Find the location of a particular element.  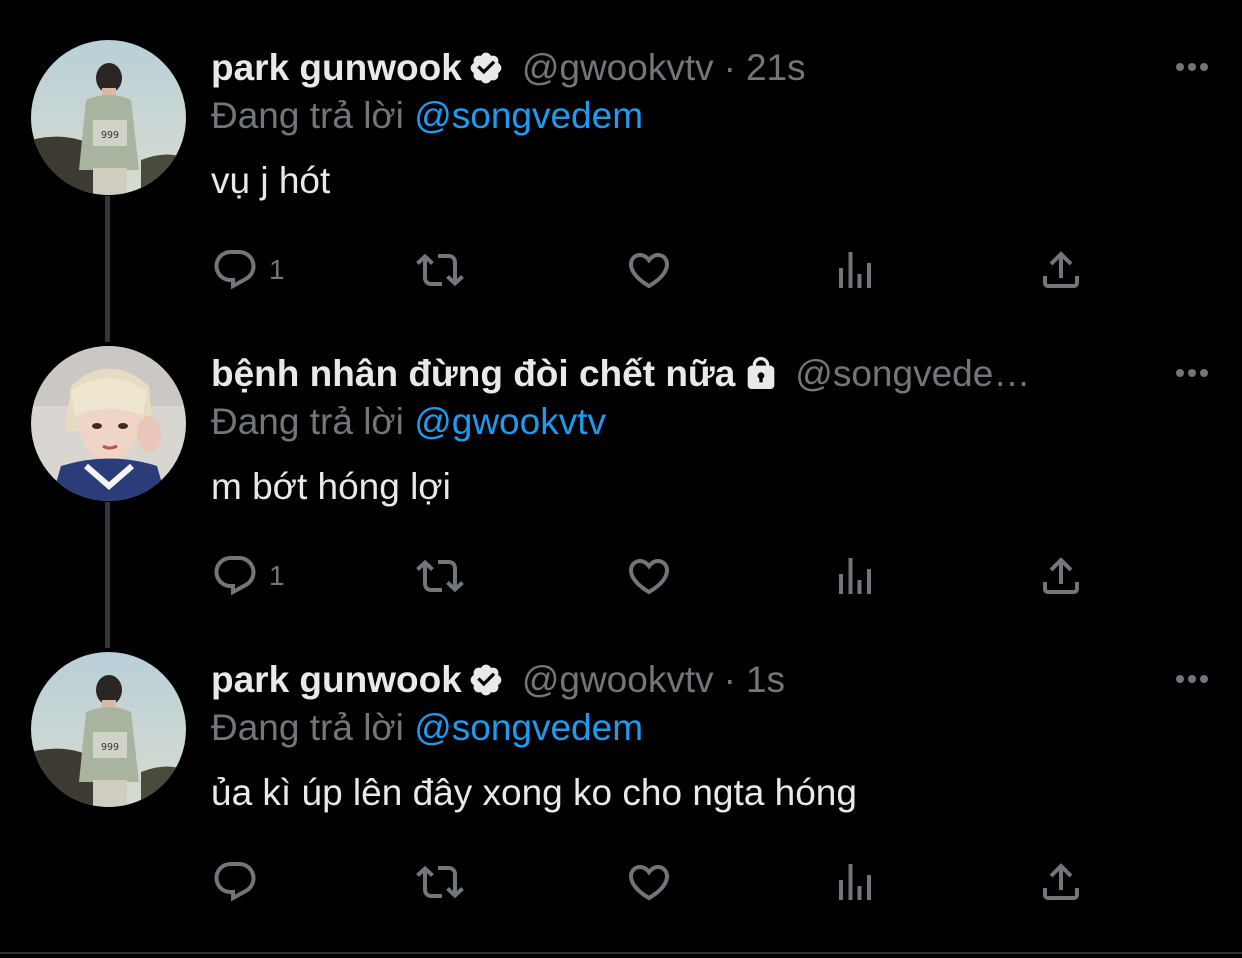

replying-to: Đang trả lời @gwookvtv is located at coordinates (408, 422).